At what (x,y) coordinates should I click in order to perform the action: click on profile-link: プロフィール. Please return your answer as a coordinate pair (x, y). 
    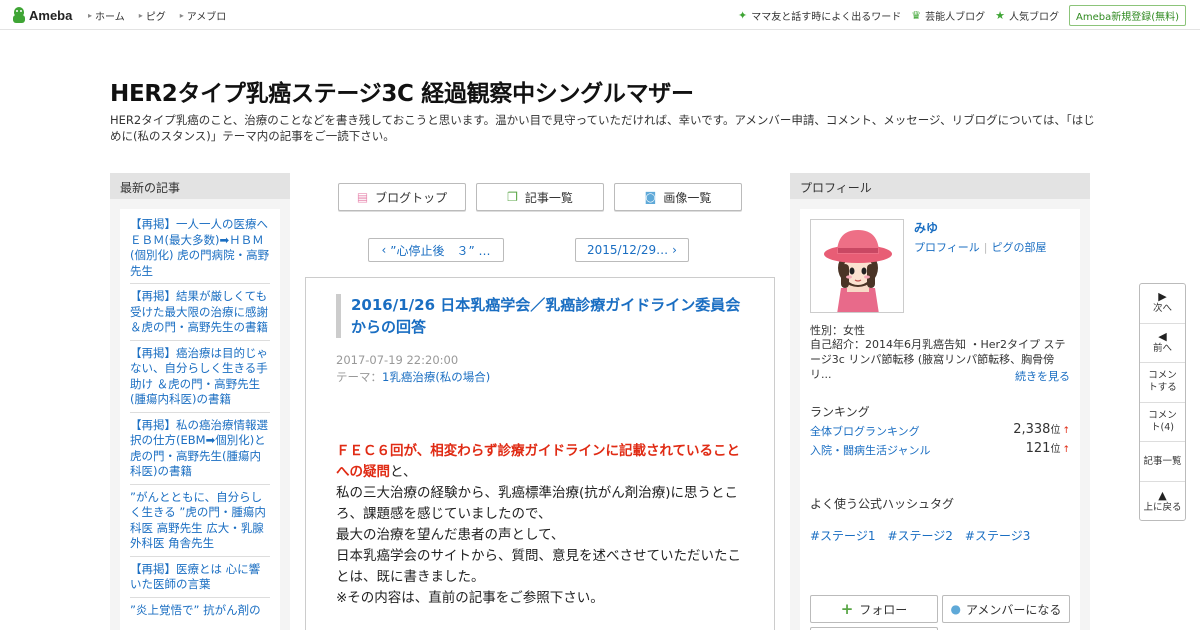
    Looking at the image, I should click on (947, 247).